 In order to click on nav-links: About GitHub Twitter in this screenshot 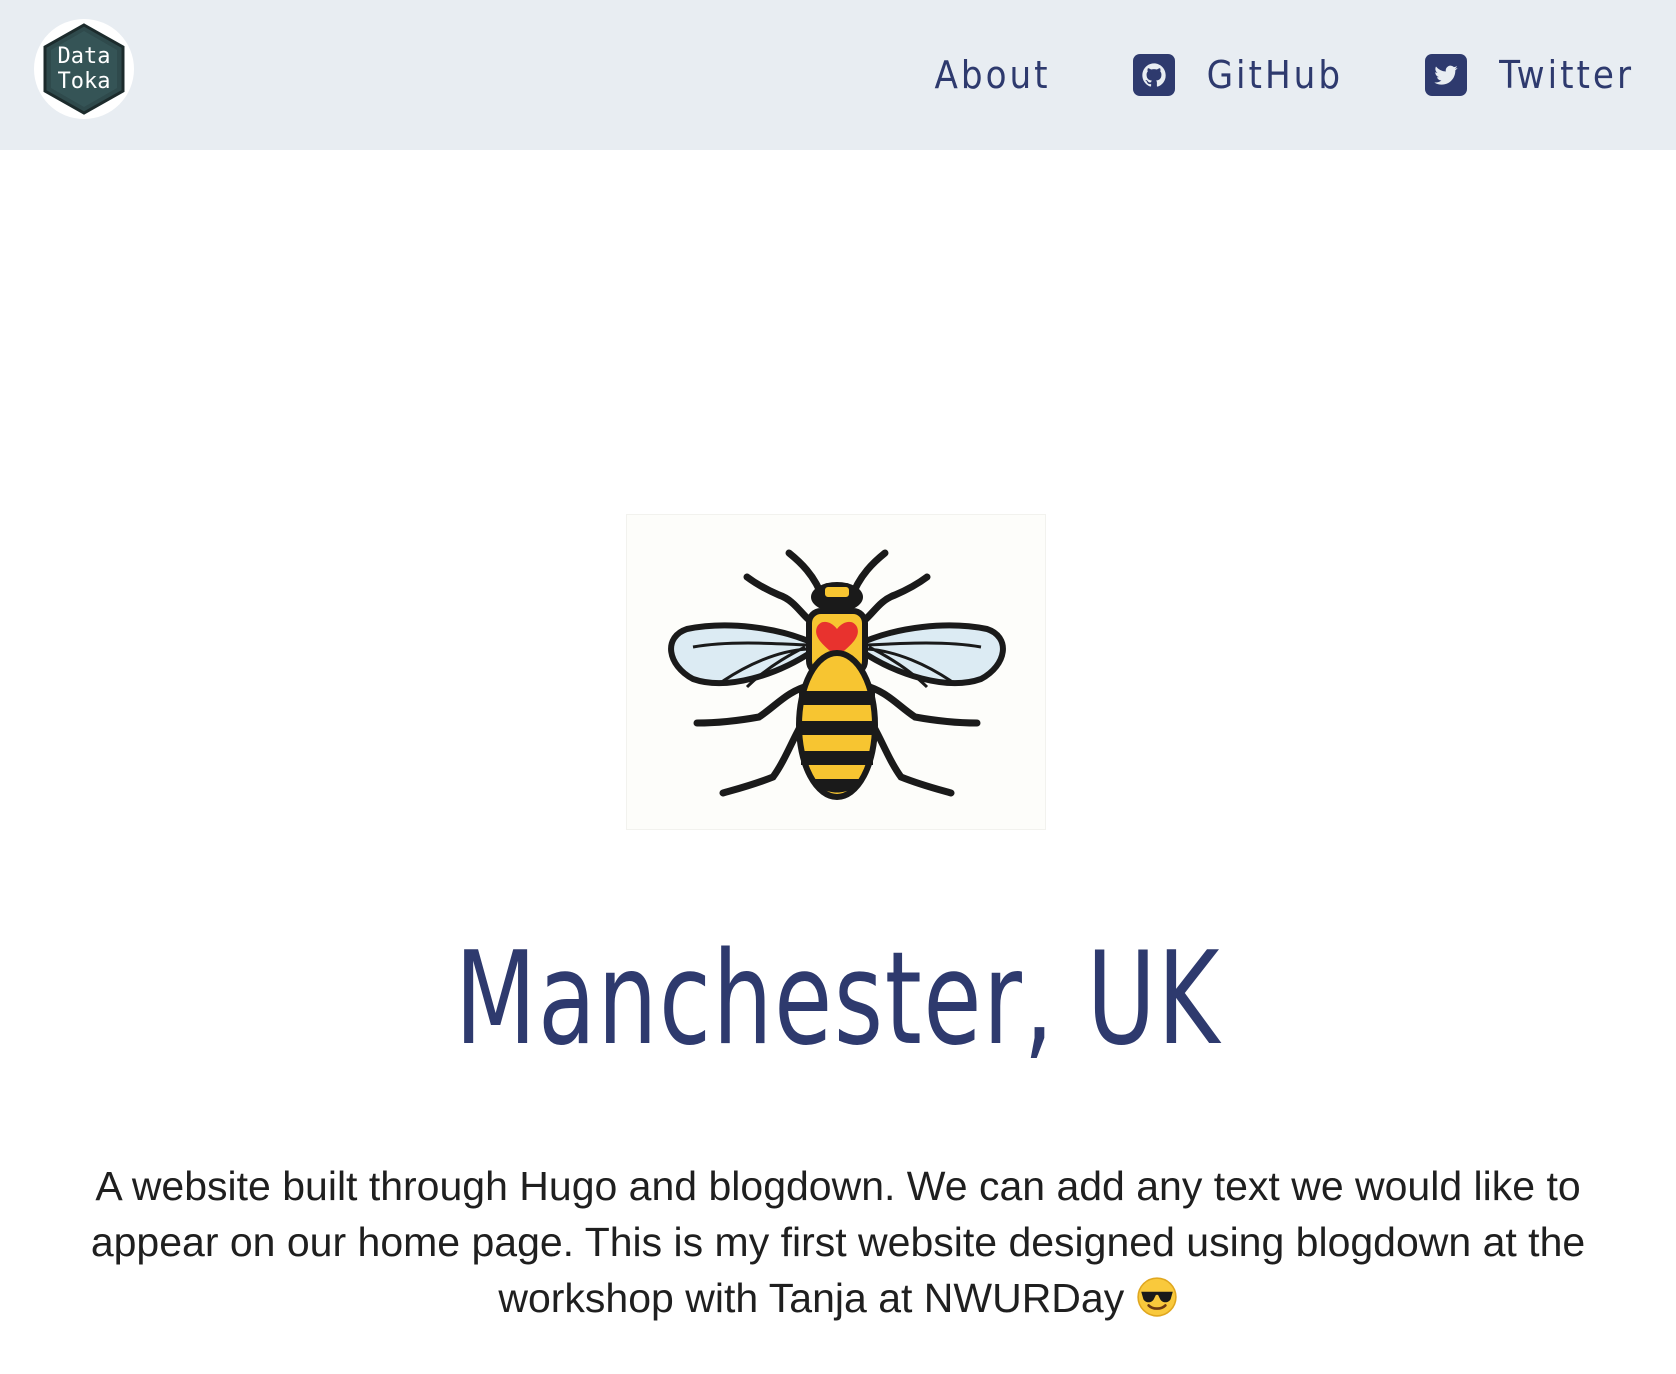, I will do `click(1284, 75)`.